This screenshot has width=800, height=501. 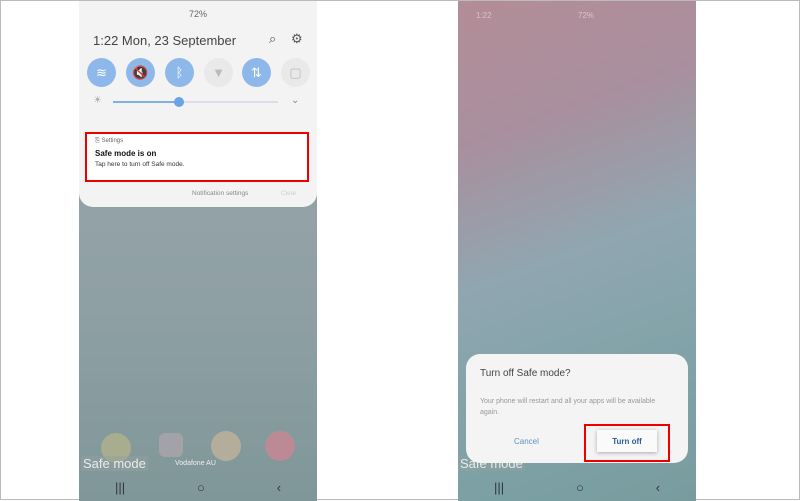 I want to click on slider-knob, so click(x=179, y=102).